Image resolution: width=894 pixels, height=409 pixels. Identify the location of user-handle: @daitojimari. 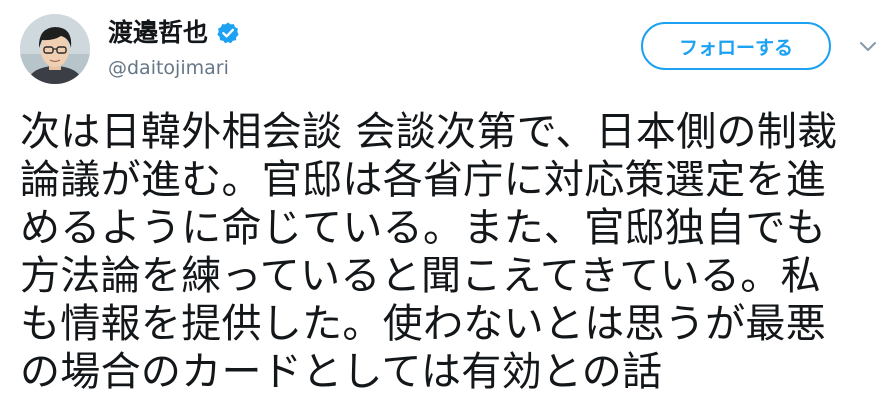
(168, 68).